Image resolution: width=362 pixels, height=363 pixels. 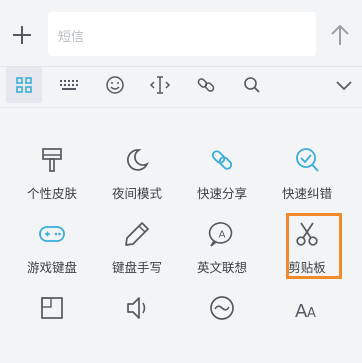 What do you see at coordinates (252, 85) in the screenshot?
I see `search-icon` at bounding box center [252, 85].